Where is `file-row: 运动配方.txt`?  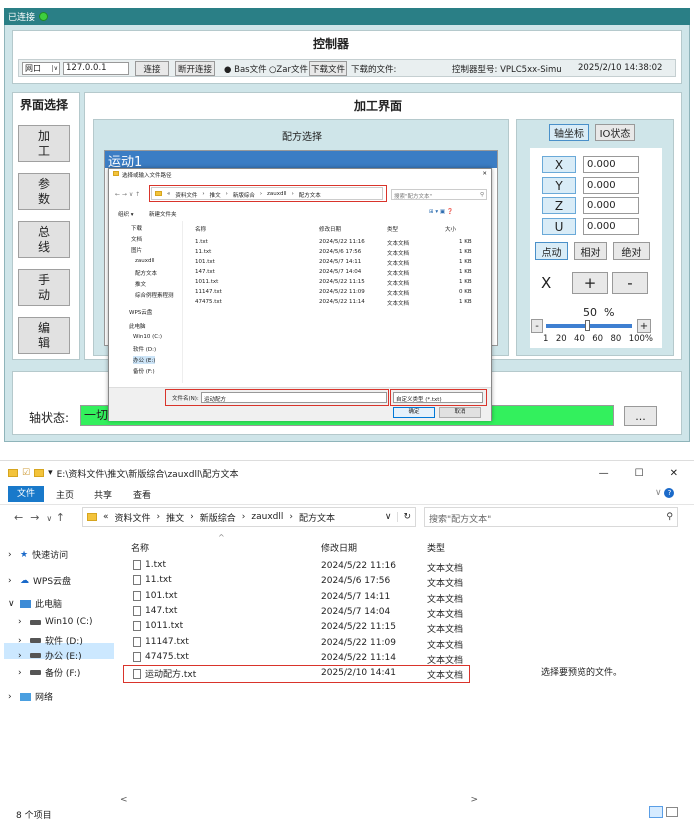 file-row: 运动配方.txt is located at coordinates (164, 673).